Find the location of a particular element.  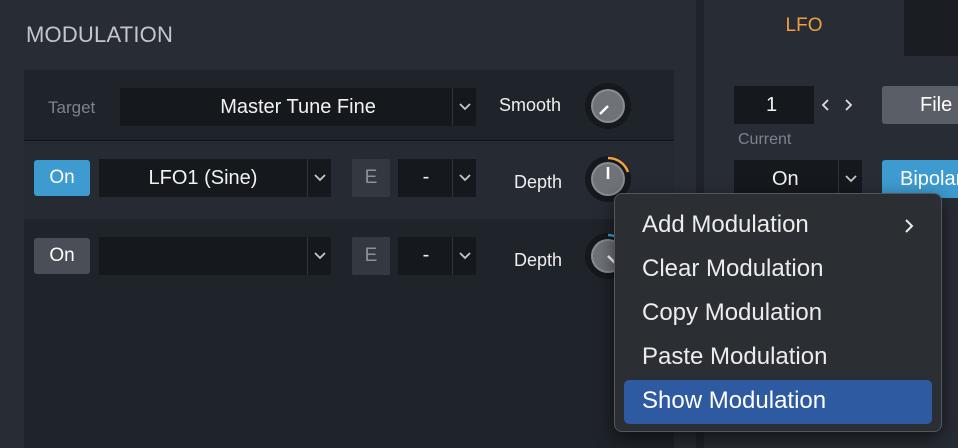

menu-item-label: Clear Modulation is located at coordinates (733, 268).